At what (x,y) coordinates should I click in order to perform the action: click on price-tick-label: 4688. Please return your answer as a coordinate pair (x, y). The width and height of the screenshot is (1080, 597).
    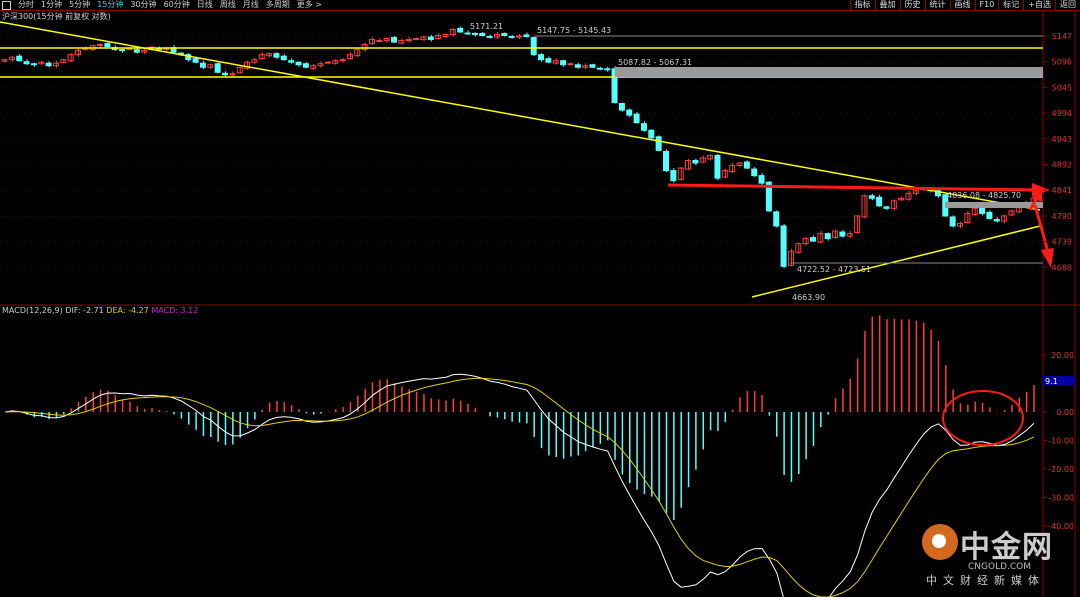
    Looking at the image, I should click on (1062, 267).